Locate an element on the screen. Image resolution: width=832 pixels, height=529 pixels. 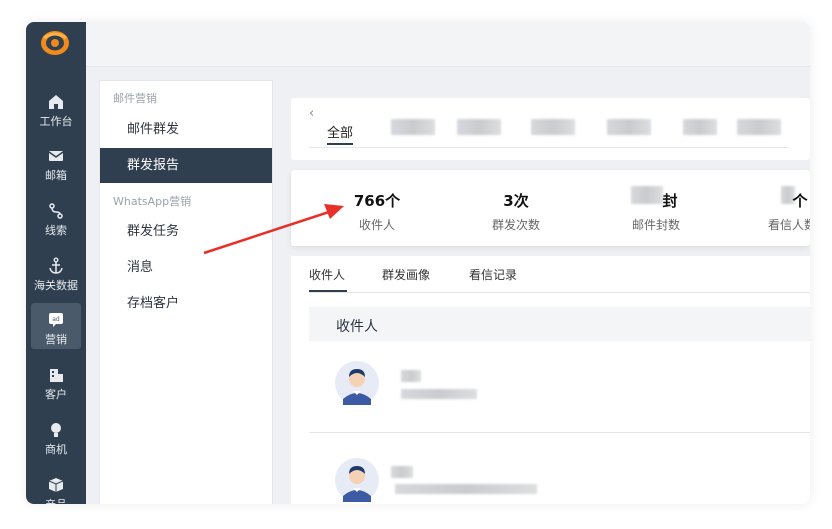
annotation-arrow-icon is located at coordinates (273, 229).